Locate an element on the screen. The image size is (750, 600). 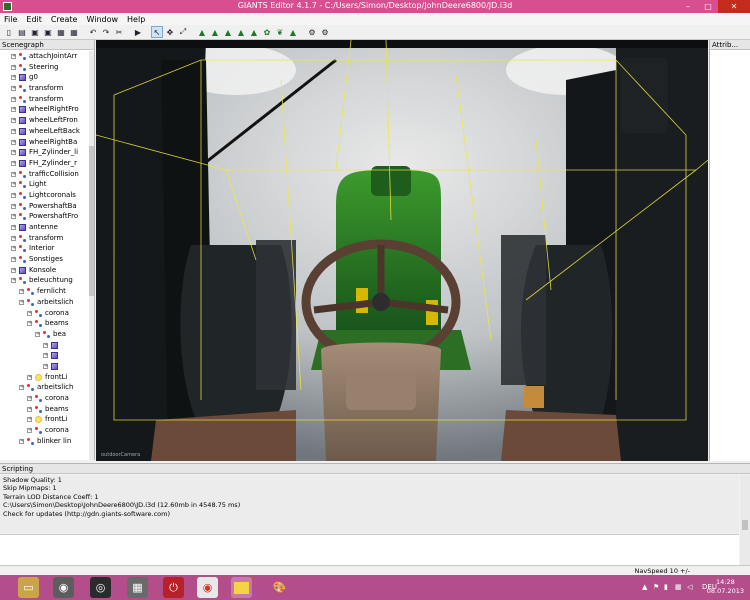
scenegraph-node: + beams is located at coordinates (45, 409).